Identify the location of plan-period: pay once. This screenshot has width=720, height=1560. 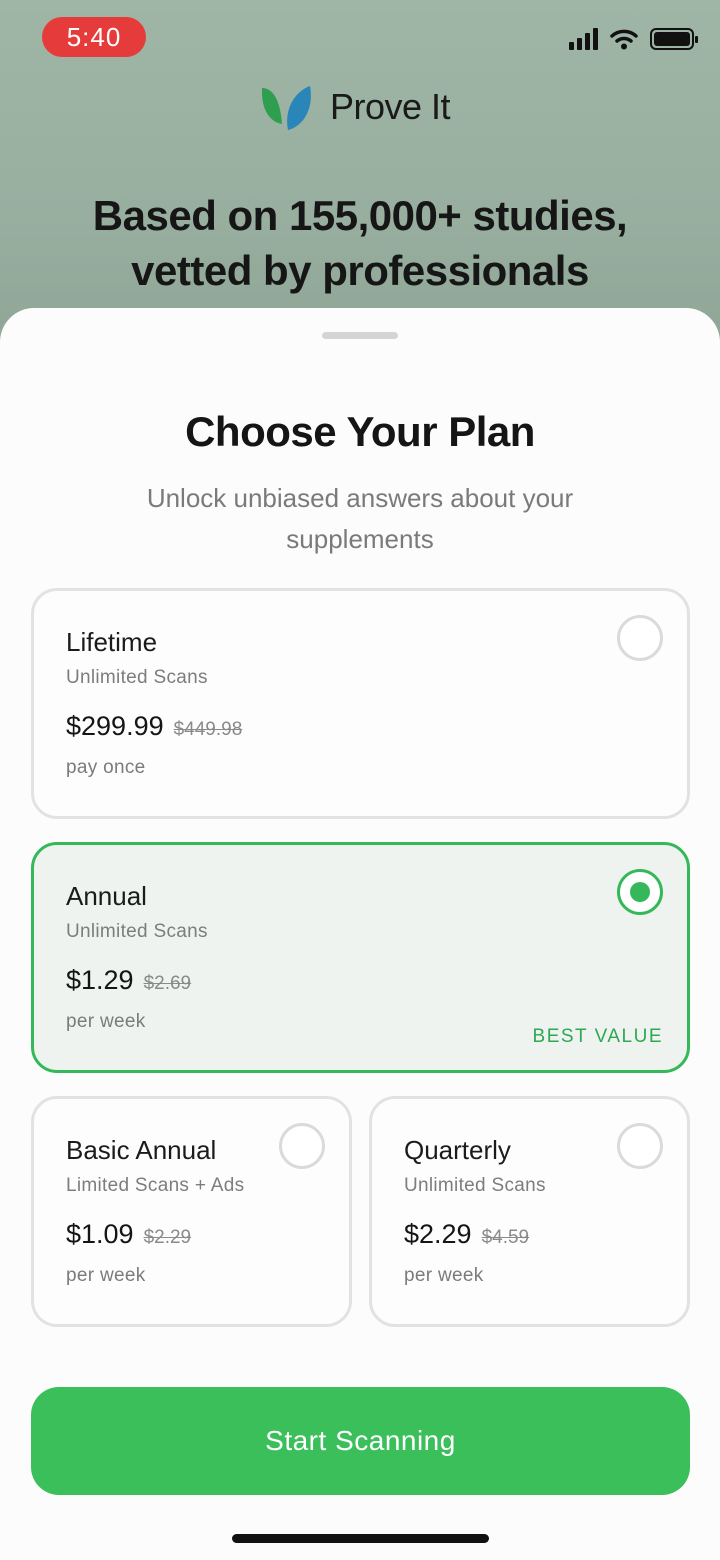
(106, 767).